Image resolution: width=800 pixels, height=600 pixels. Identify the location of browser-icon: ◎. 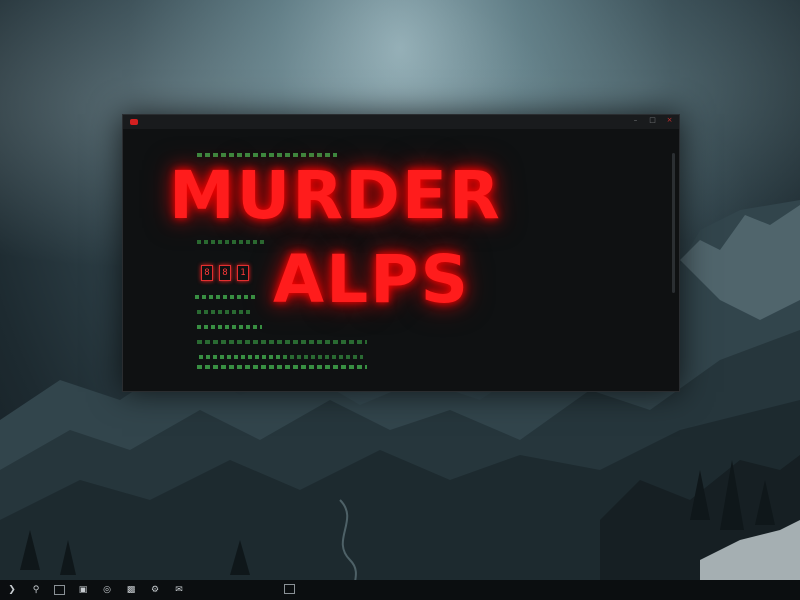
(107, 590).